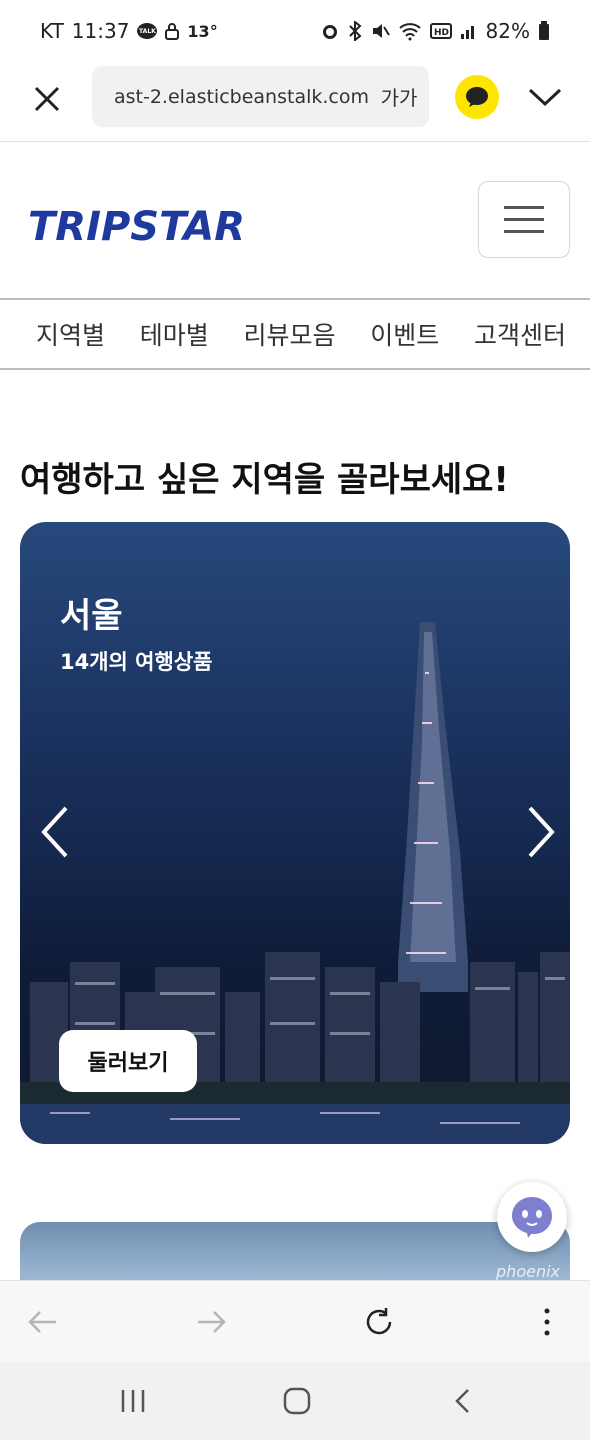 The image size is (590, 1440). I want to click on home-icon, so click(297, 1401).